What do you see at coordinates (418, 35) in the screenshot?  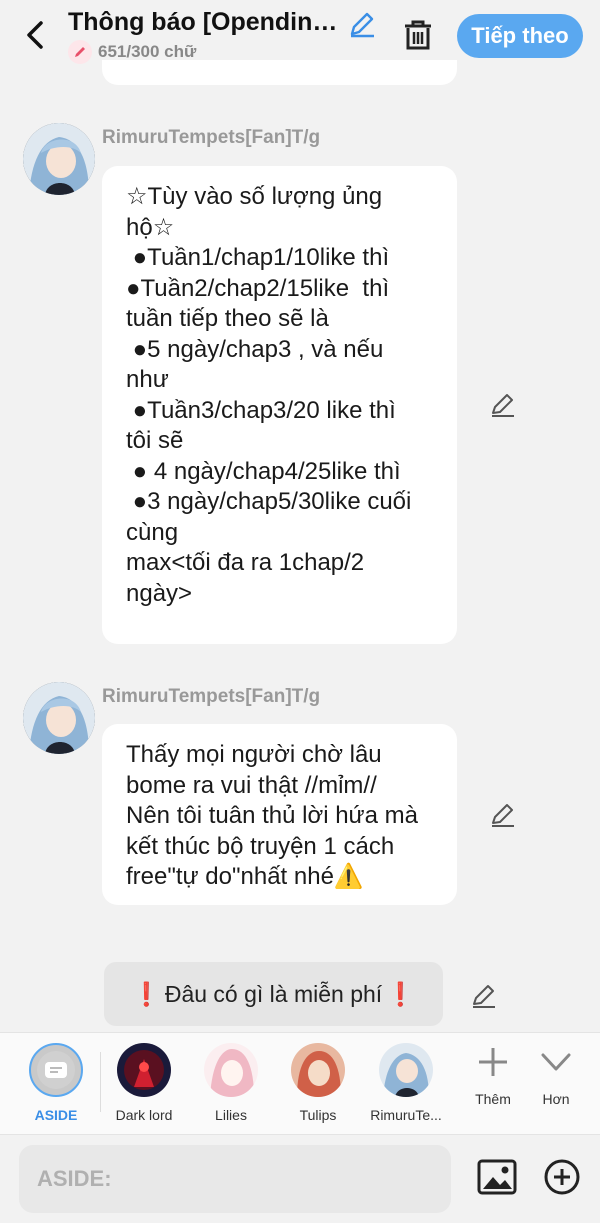 I see `trash-icon` at bounding box center [418, 35].